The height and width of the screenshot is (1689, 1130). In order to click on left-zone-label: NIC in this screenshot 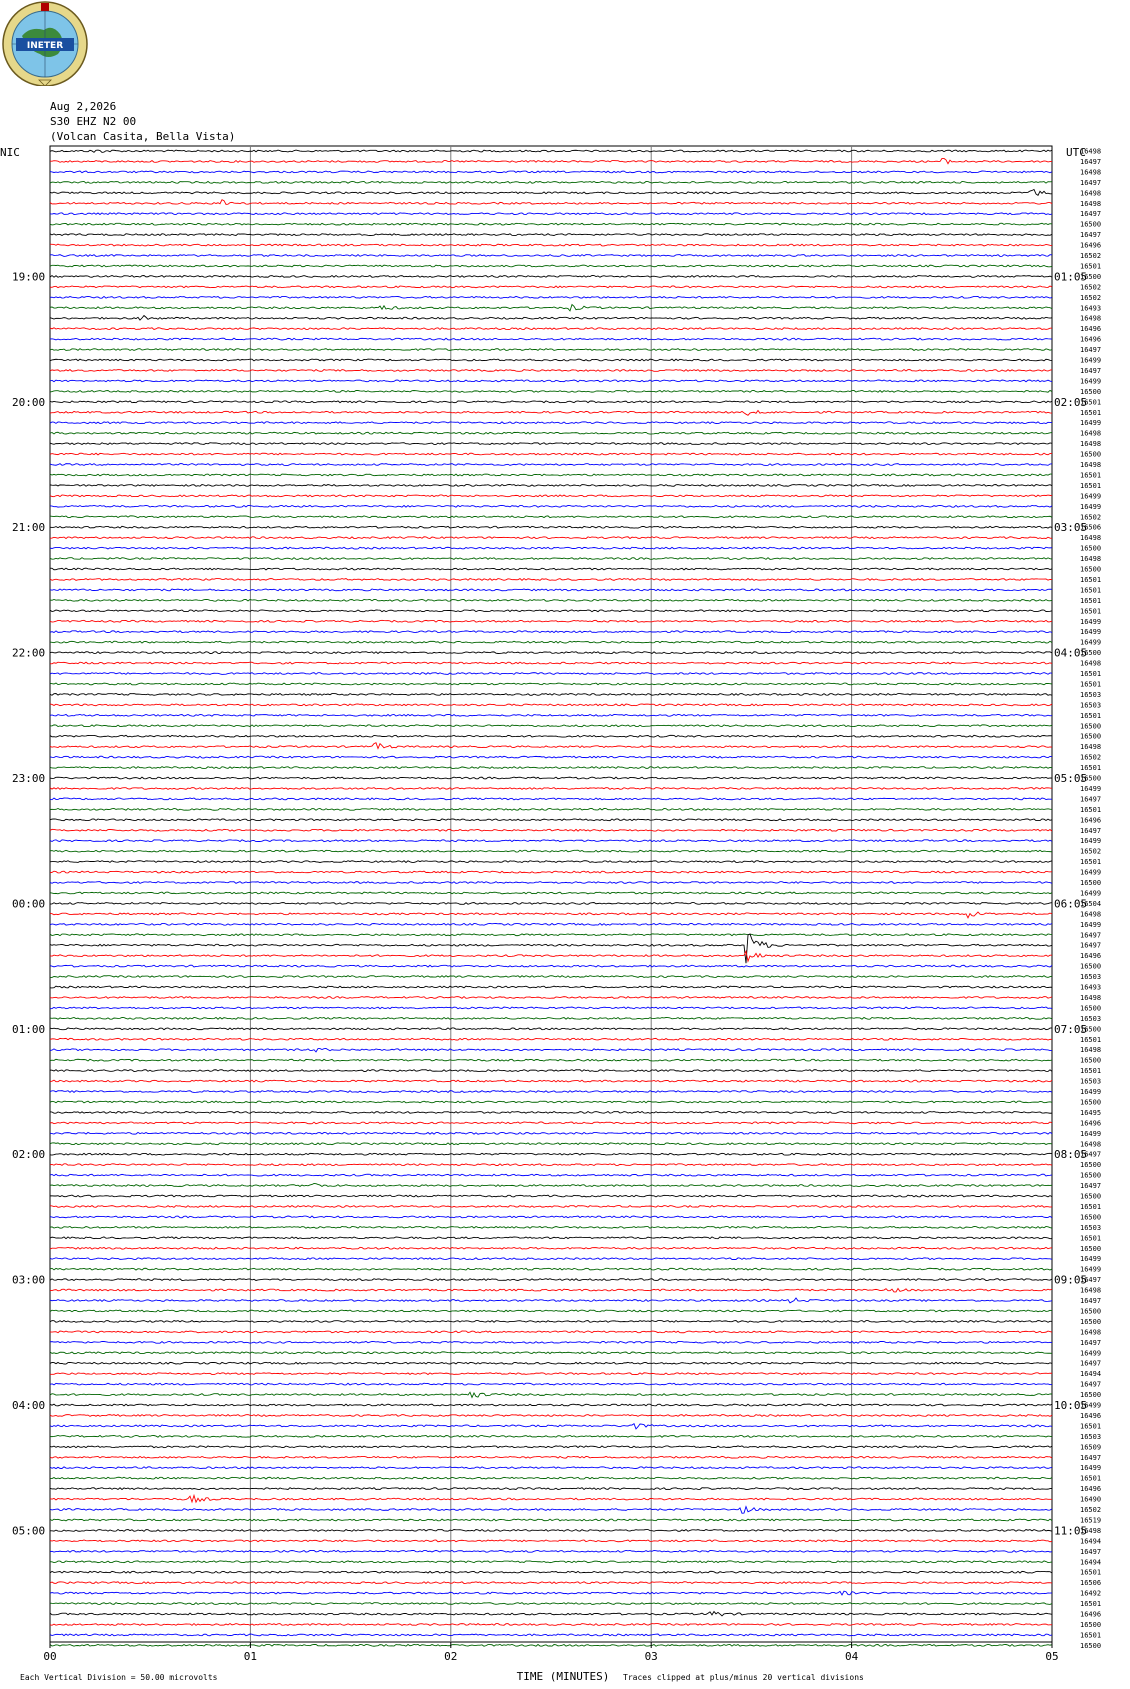, I will do `click(10, 152)`.